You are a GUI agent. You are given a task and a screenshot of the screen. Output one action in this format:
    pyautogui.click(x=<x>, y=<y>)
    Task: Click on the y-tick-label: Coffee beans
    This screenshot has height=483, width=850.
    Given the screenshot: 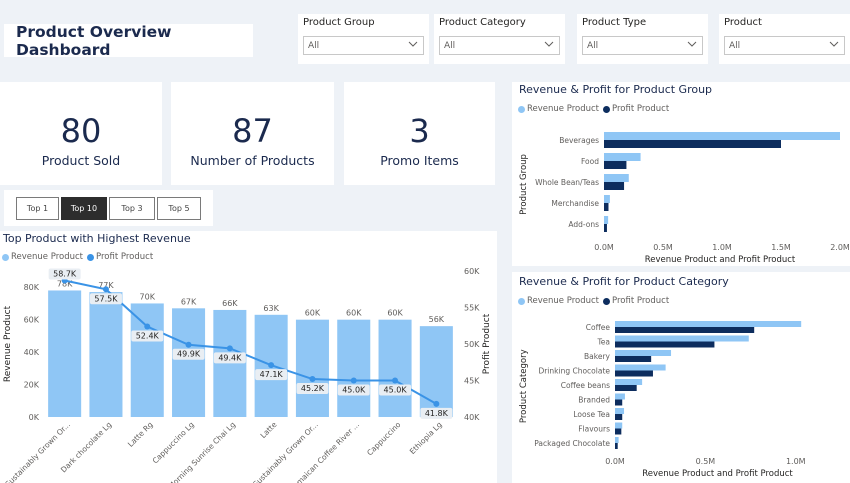 What is the action you would take?
    pyautogui.click(x=585, y=385)
    